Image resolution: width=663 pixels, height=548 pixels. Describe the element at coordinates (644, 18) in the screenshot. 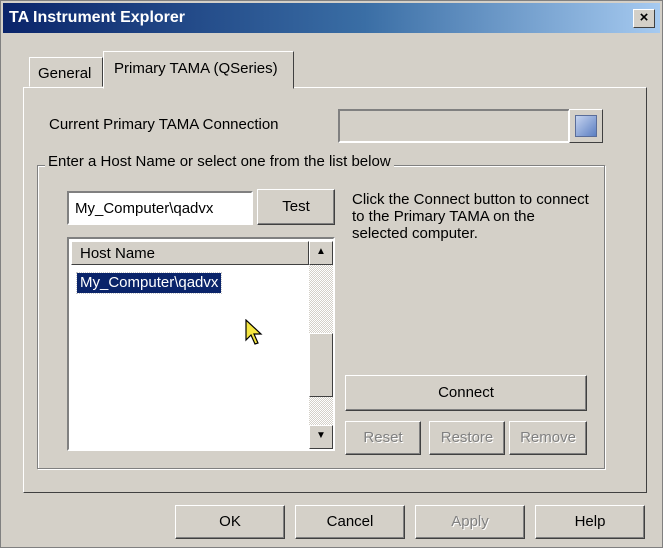

I see `close-button: ×` at that location.